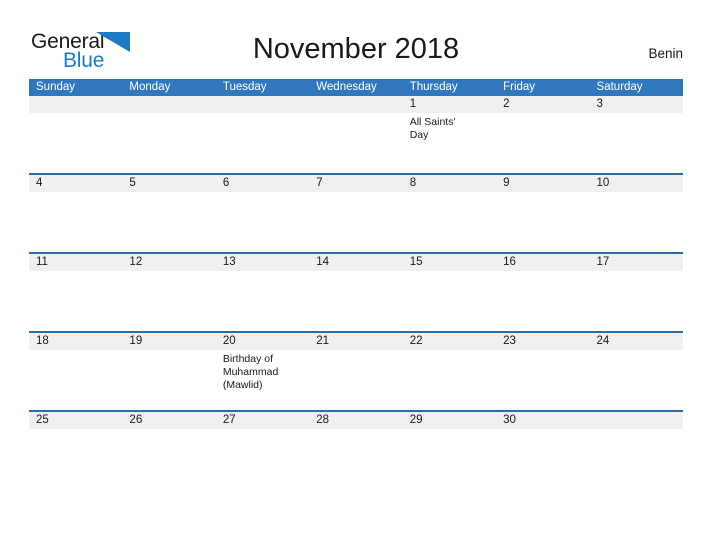 The height and width of the screenshot is (550, 712). What do you see at coordinates (665, 53) in the screenshot?
I see `region-label: Benin` at bounding box center [665, 53].